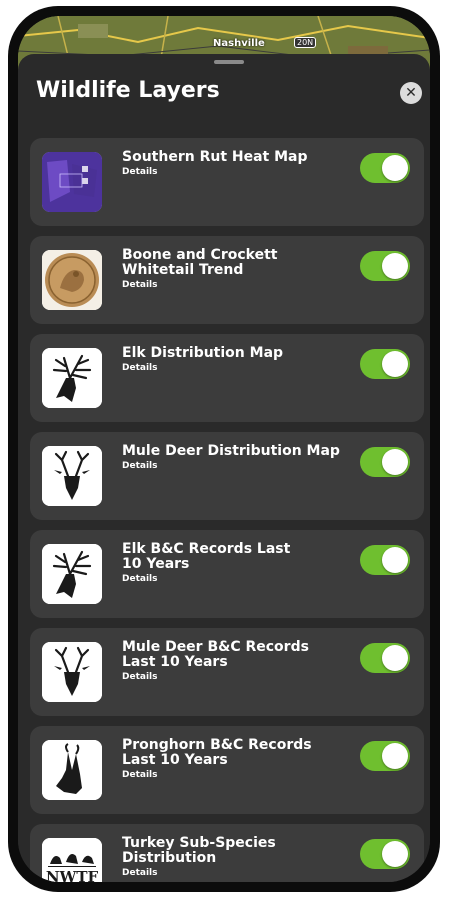  Describe the element at coordinates (72, 770) in the screenshot. I see `pronghorn-head-icon` at that location.